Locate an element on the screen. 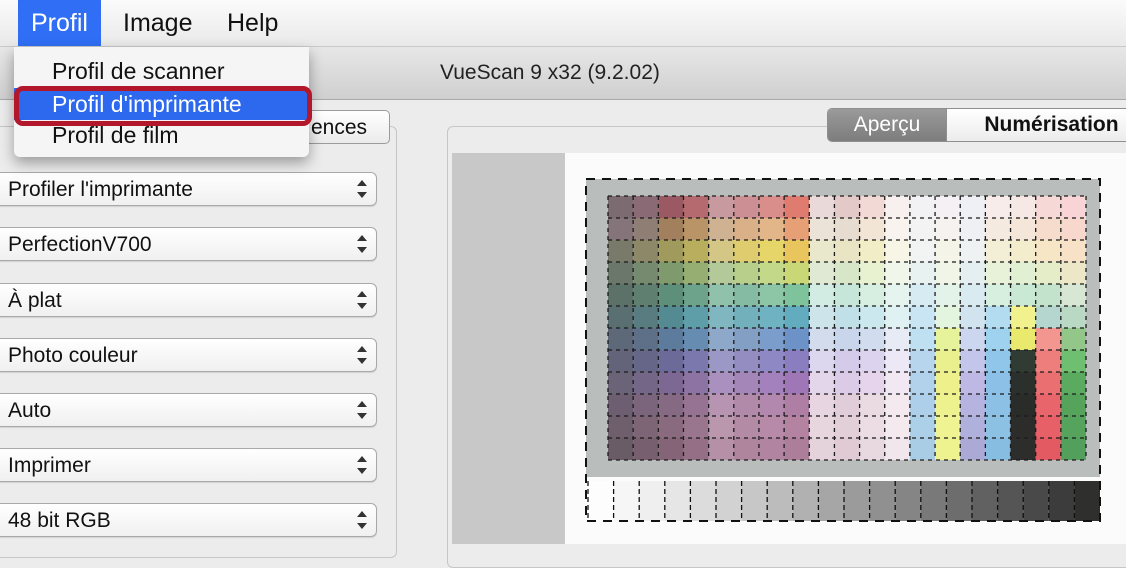 The width and height of the screenshot is (1126, 568). select-source: PerfectionV700 is located at coordinates (188, 244).